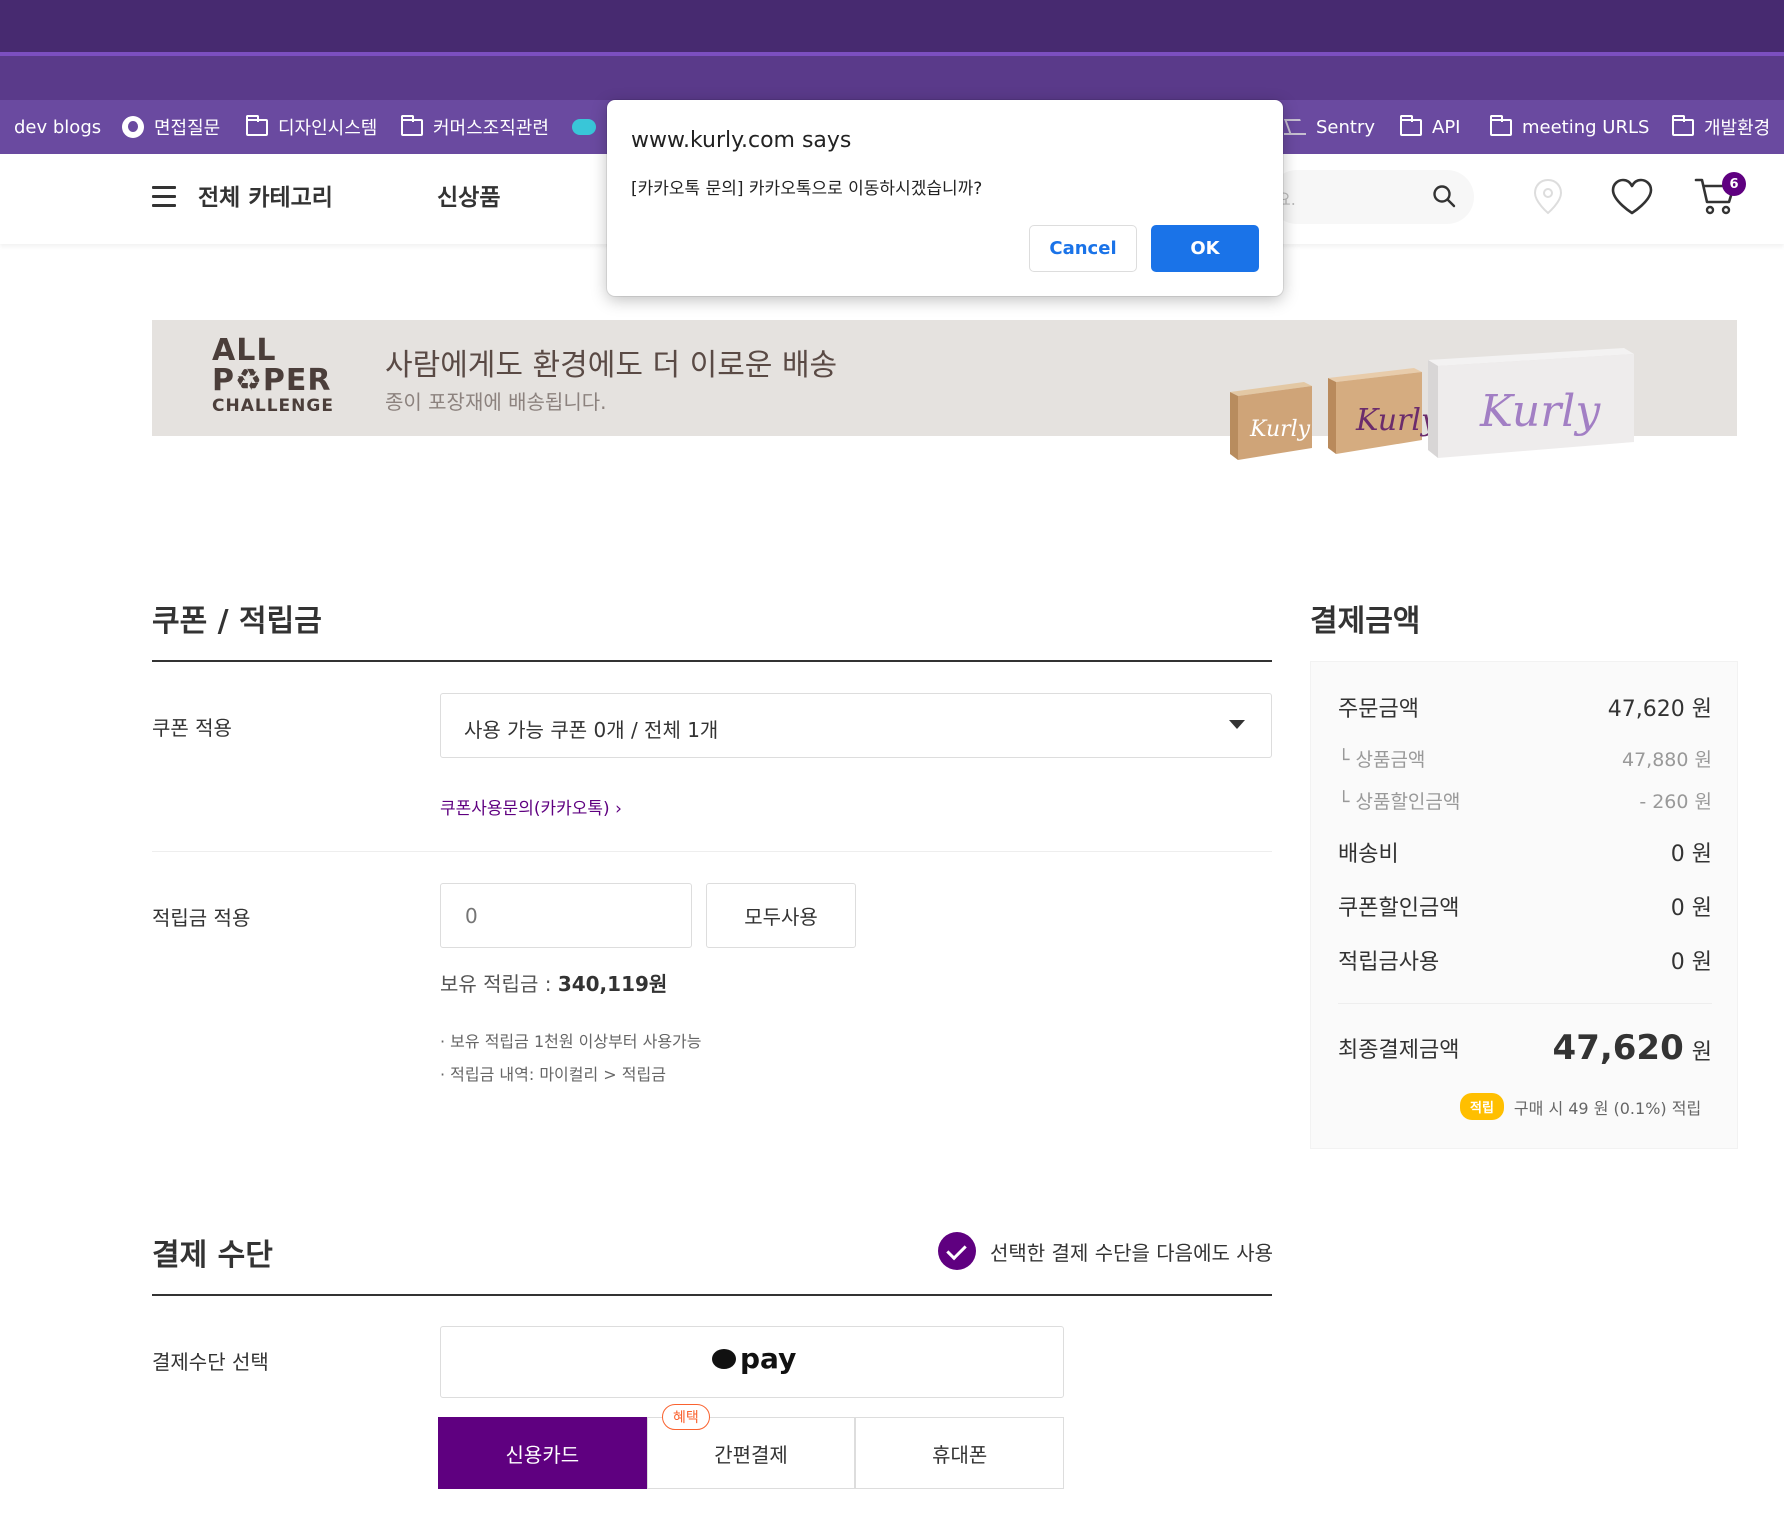  I want to click on owned-points: 보유 적립금 : 340,119원, so click(554, 984).